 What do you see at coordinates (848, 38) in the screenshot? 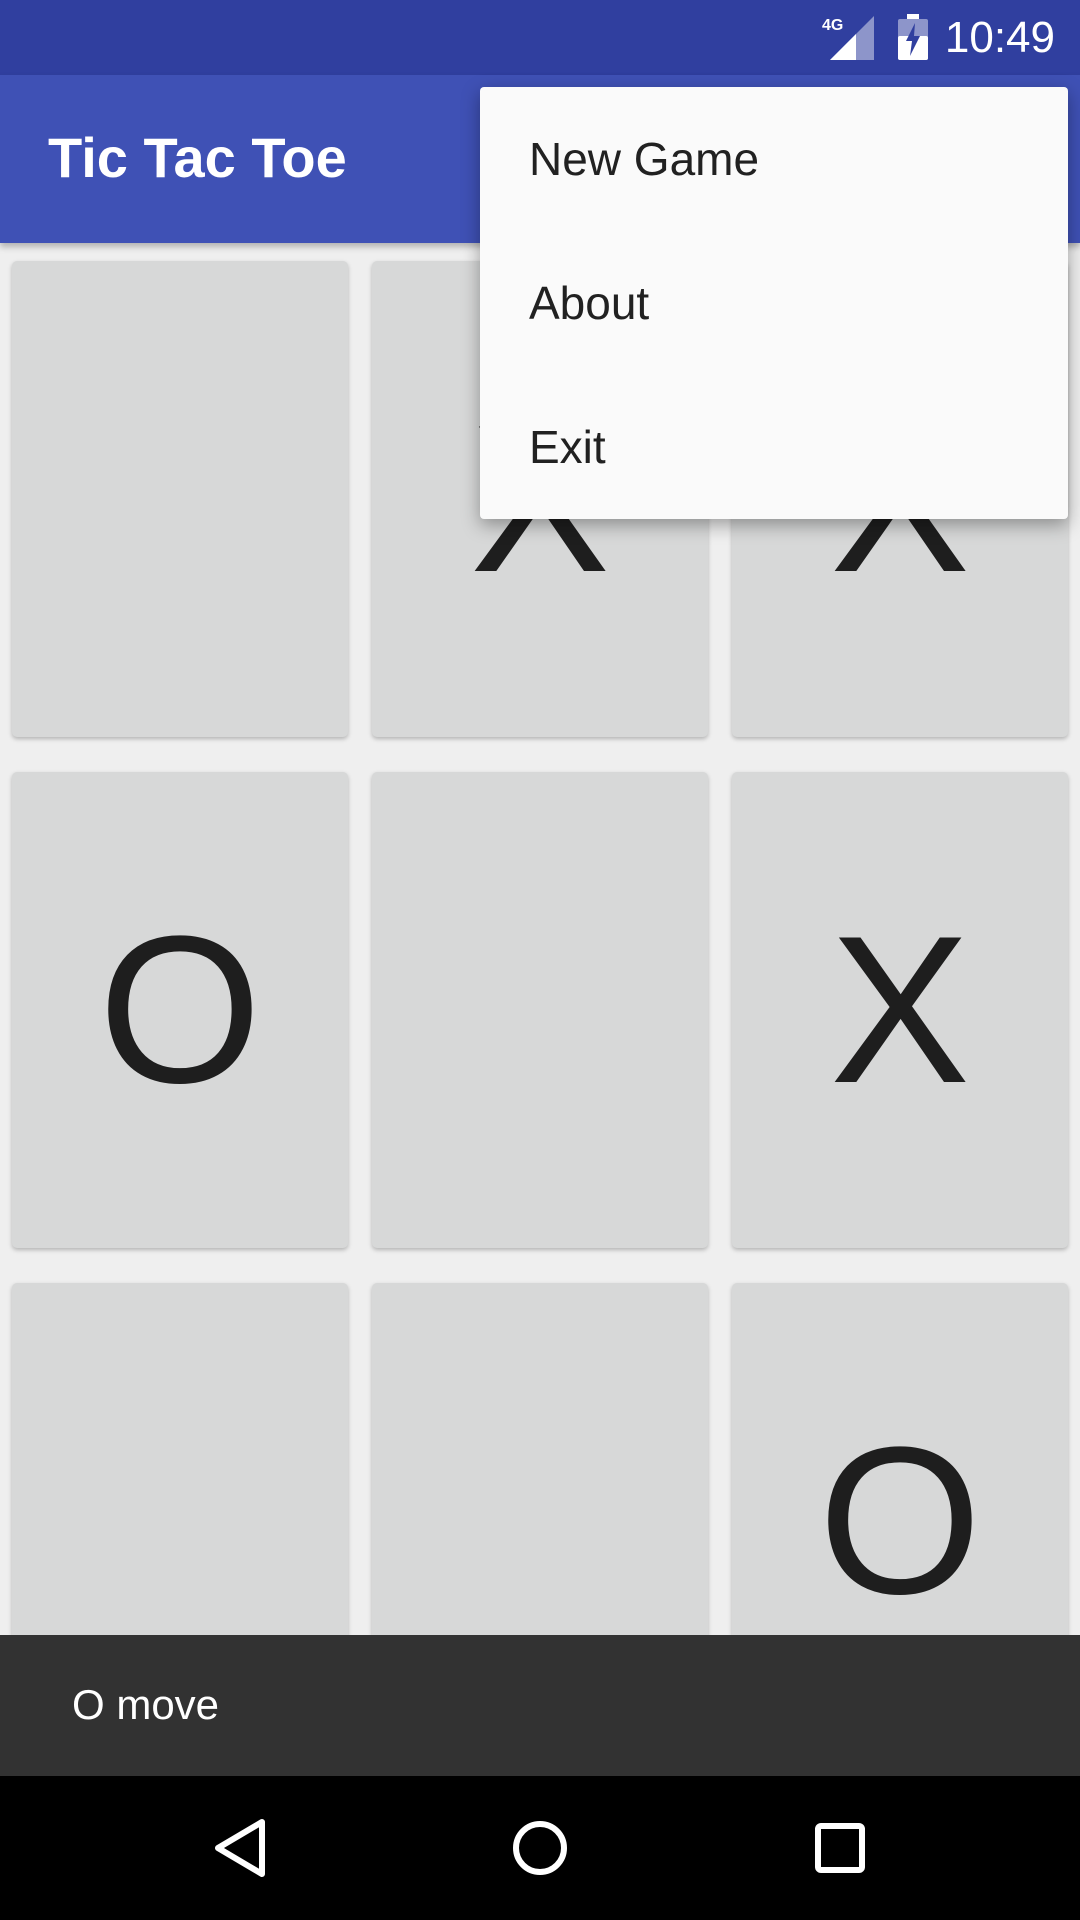
I see `signal-4g-icon: 4G` at bounding box center [848, 38].